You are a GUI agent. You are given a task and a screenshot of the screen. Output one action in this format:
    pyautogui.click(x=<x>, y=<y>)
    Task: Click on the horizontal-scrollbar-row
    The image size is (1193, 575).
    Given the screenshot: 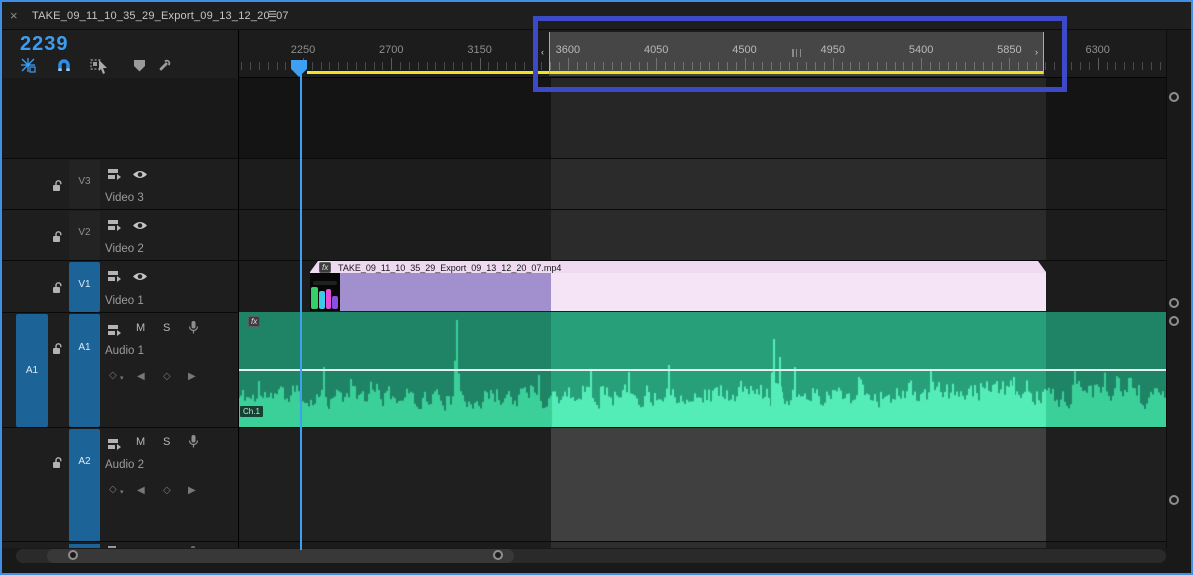 What is the action you would take?
    pyautogui.click(x=596, y=560)
    